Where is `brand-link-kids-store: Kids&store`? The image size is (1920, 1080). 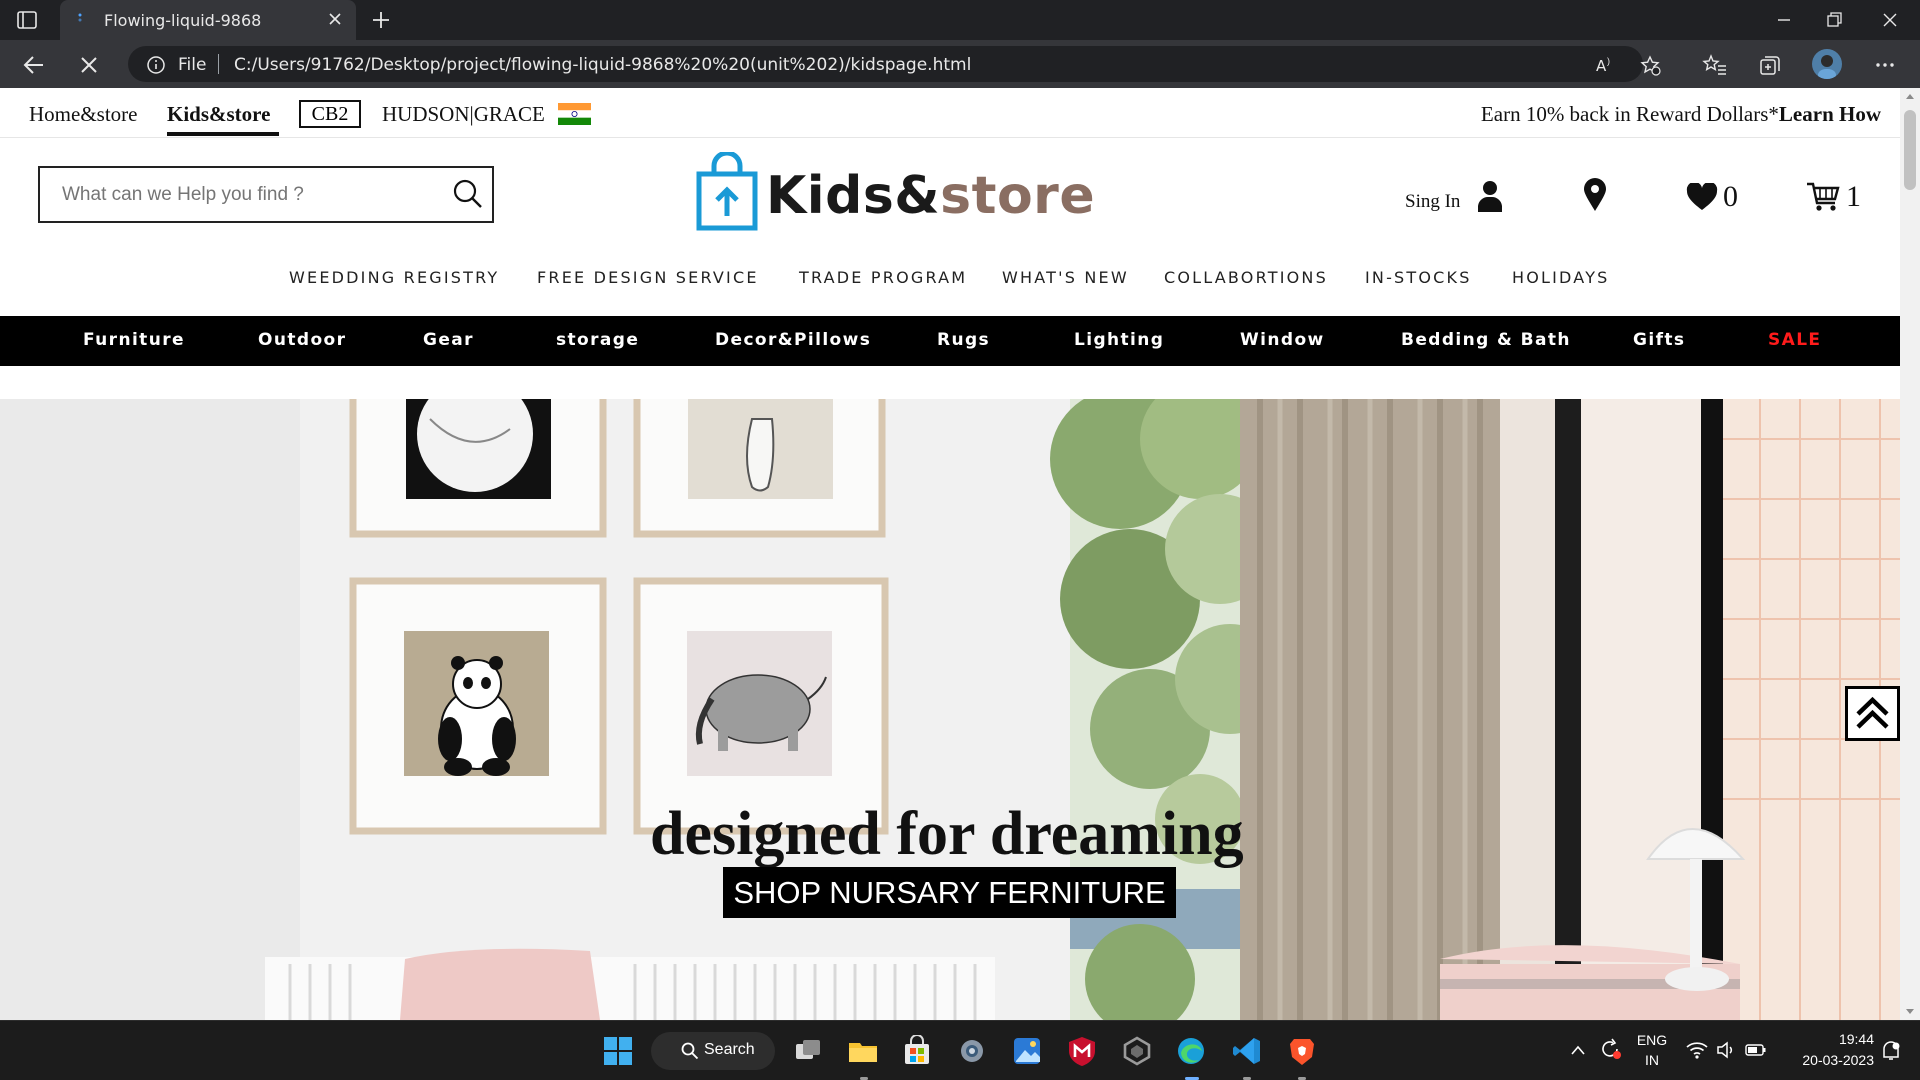 brand-link-kids-store: Kids&store is located at coordinates (218, 114).